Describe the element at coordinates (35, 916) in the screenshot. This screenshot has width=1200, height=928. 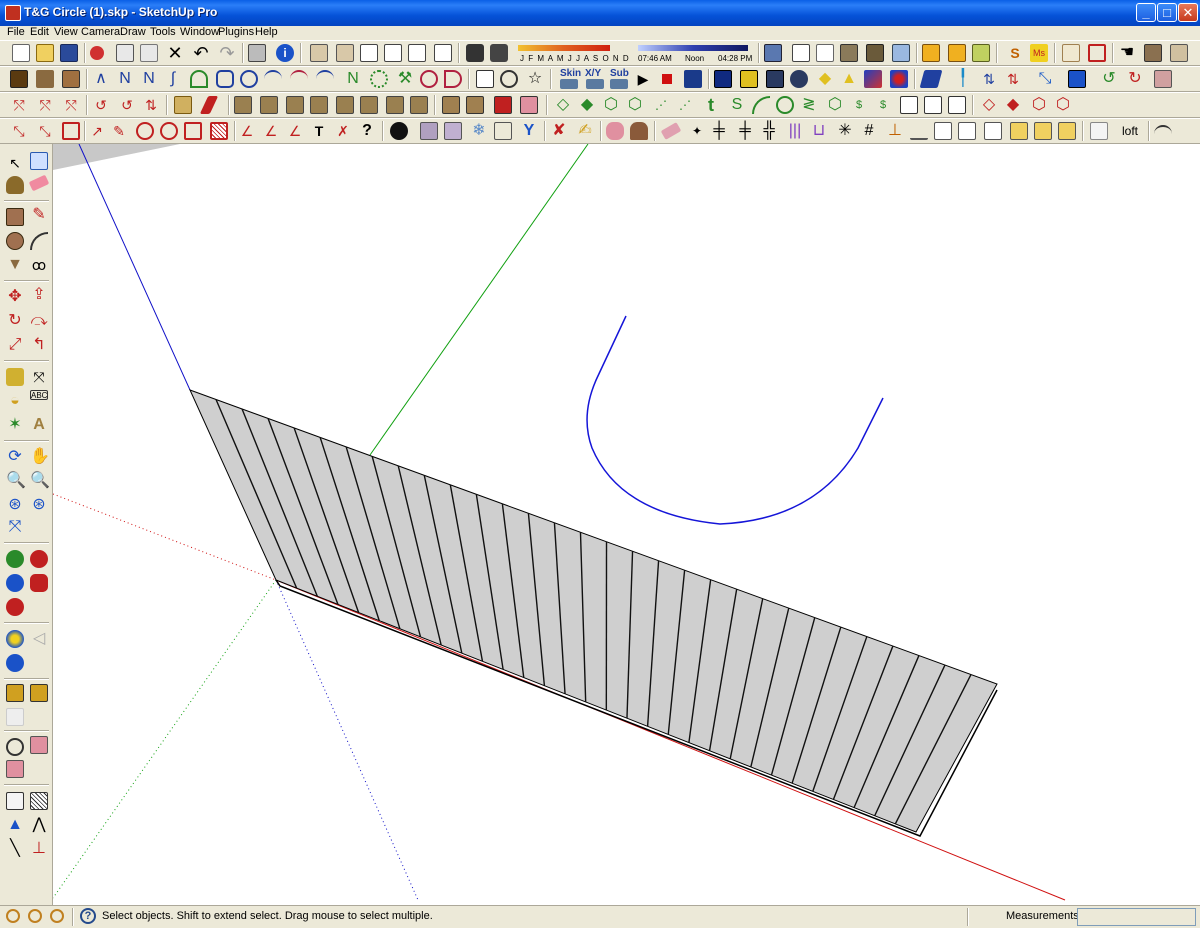
I see `credits-status-icon` at that location.